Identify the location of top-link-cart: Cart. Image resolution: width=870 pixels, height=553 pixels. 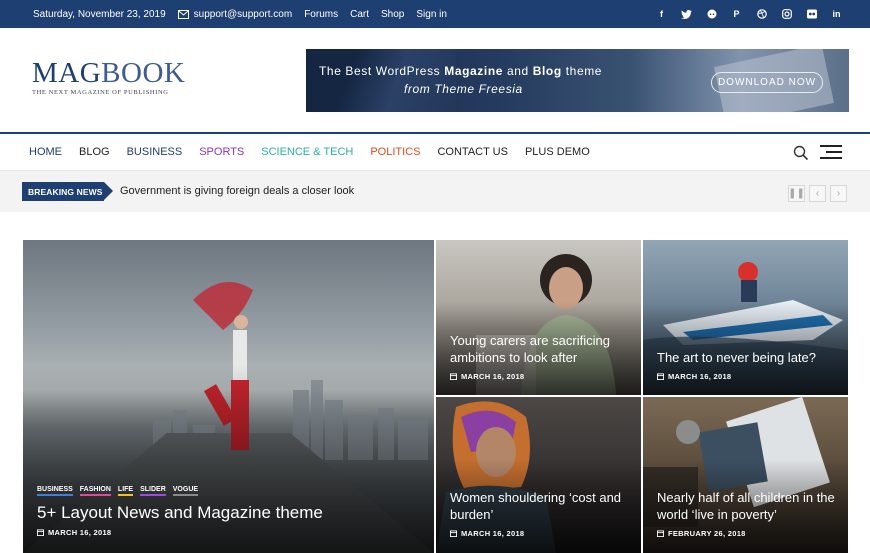
(359, 14).